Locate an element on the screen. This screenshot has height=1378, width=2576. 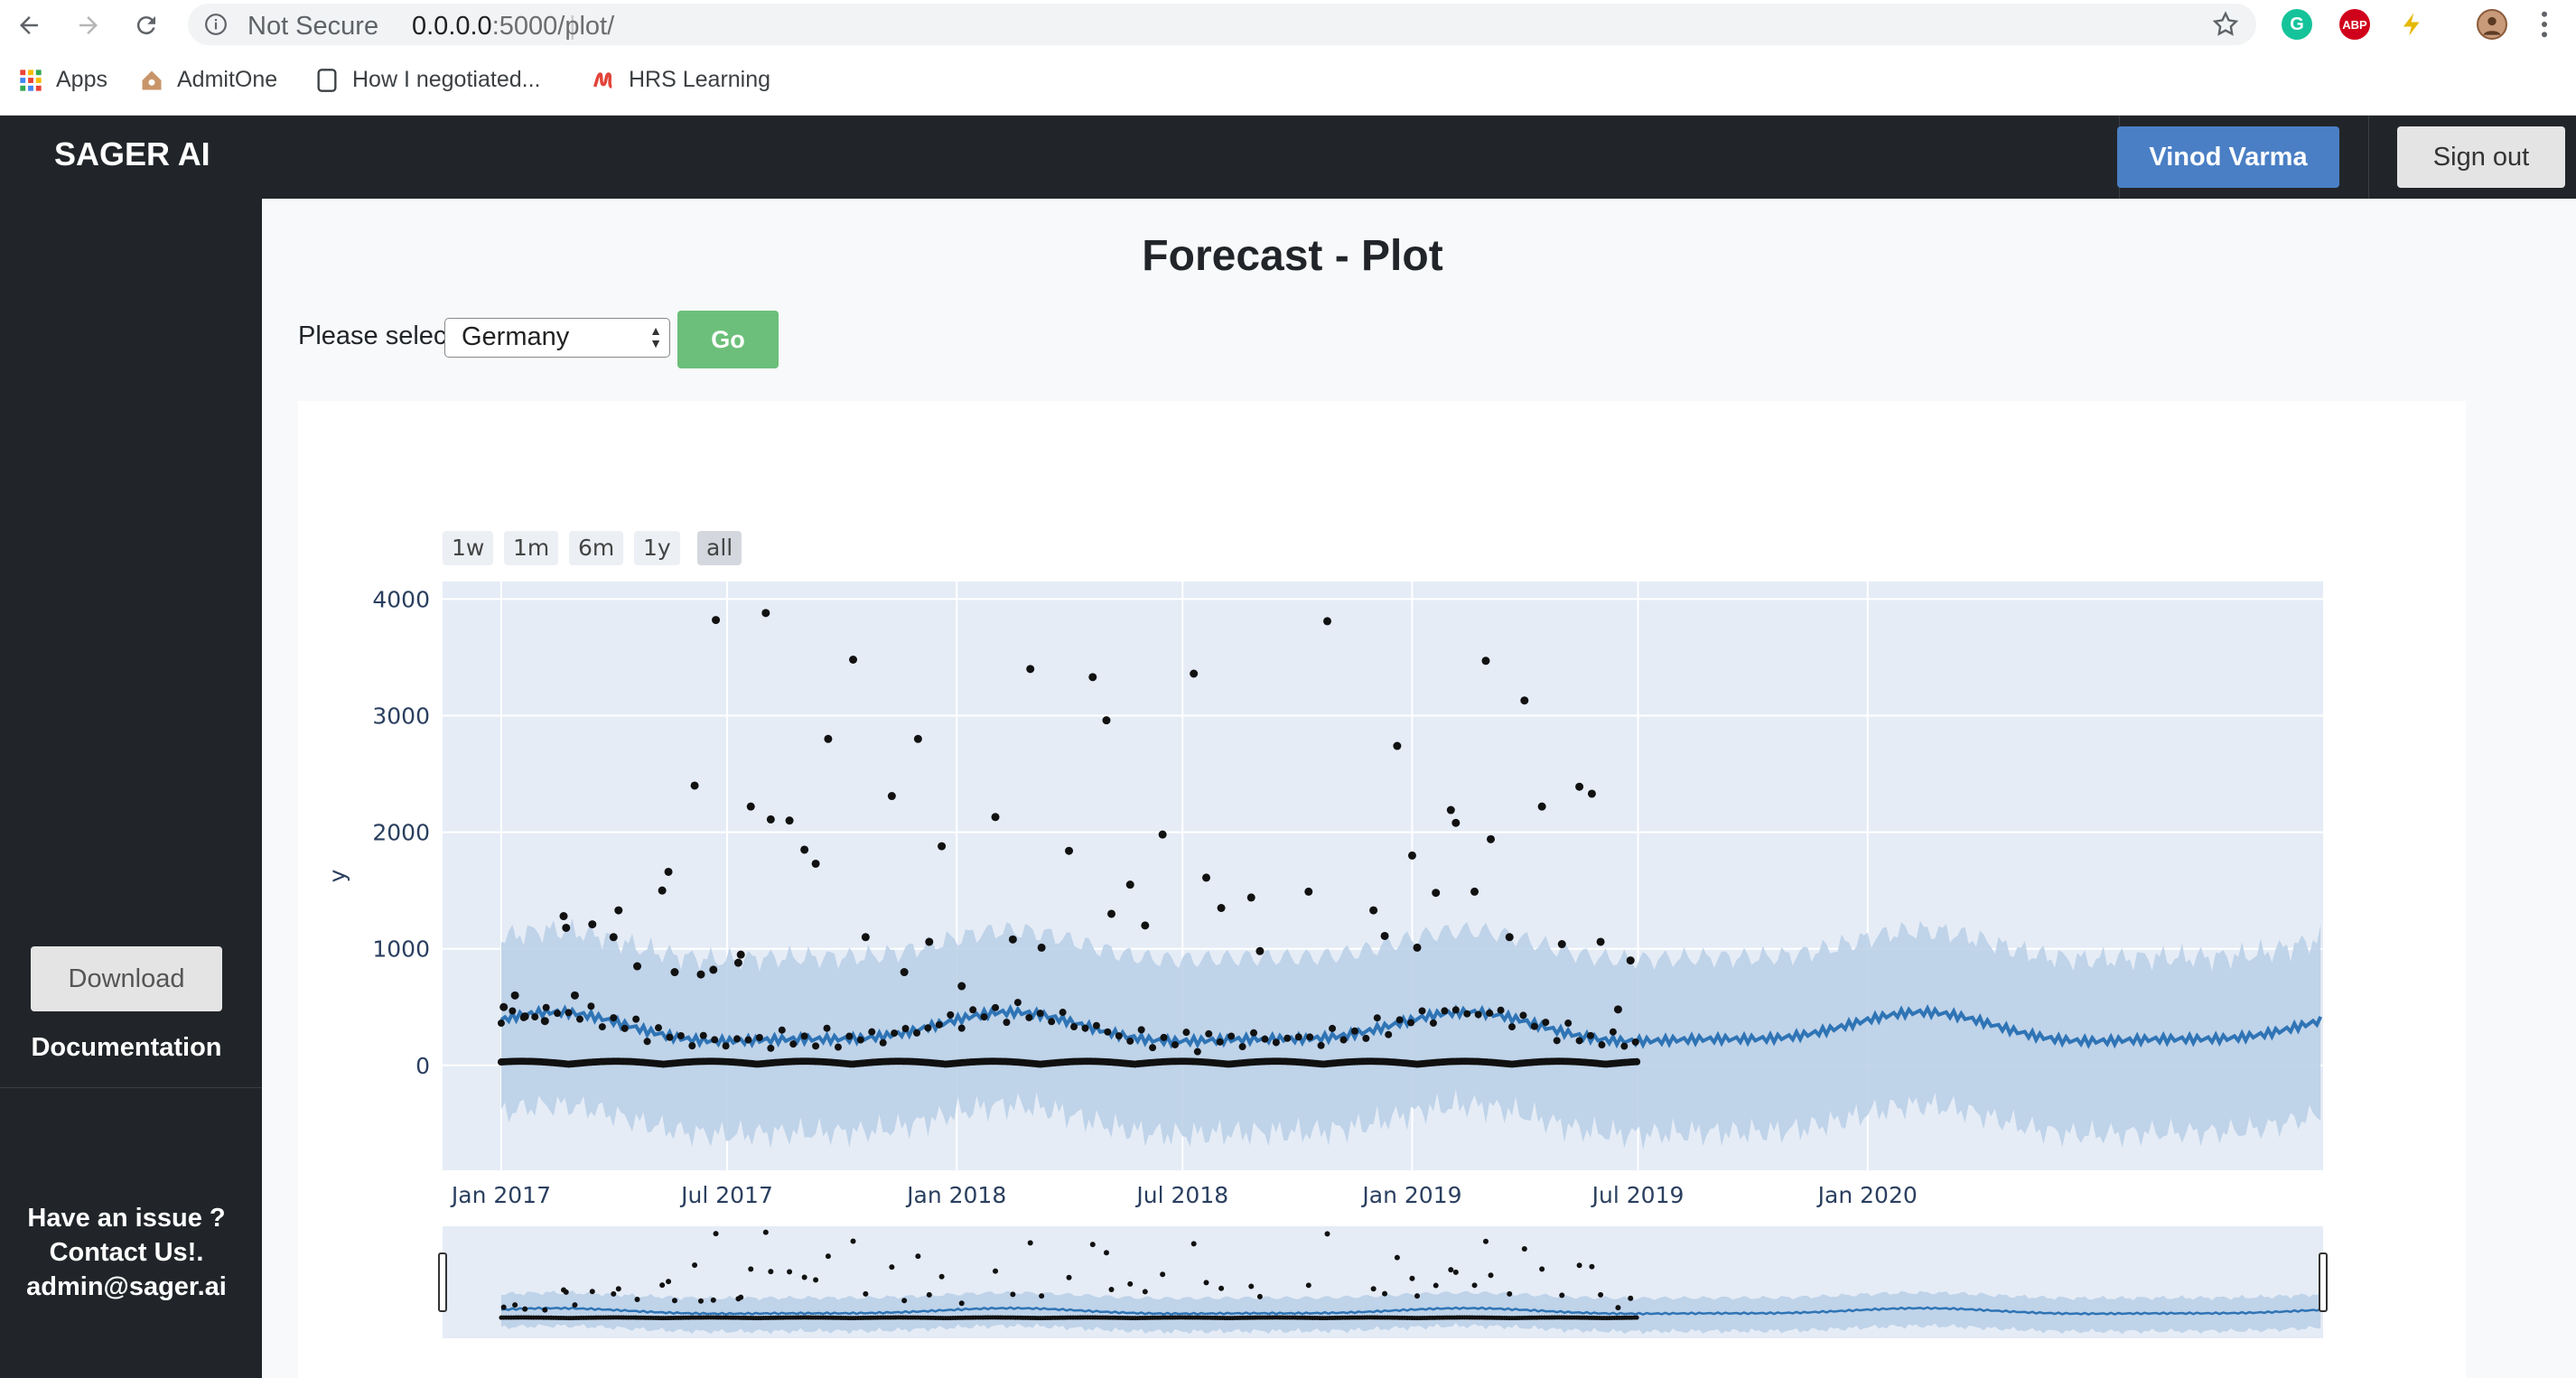
download-button: Download is located at coordinates (127, 978).